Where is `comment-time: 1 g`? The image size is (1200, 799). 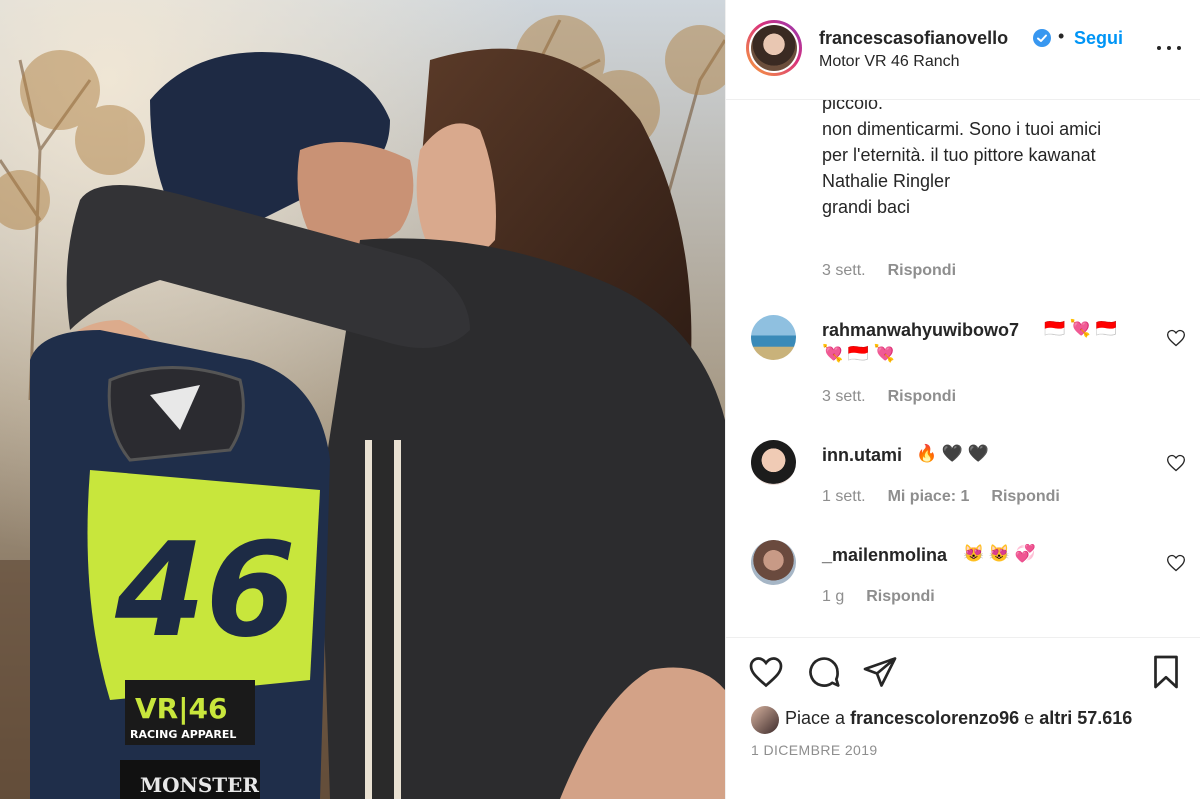 comment-time: 1 g is located at coordinates (833, 596).